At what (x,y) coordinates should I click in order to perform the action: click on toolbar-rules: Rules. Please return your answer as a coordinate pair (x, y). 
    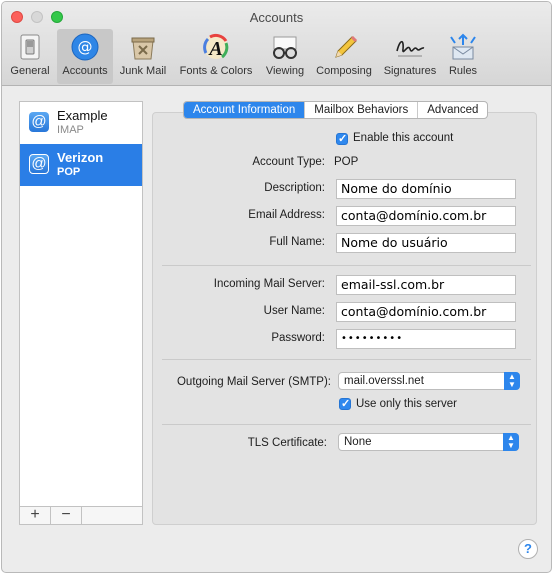
    Looking at the image, I should click on (463, 56).